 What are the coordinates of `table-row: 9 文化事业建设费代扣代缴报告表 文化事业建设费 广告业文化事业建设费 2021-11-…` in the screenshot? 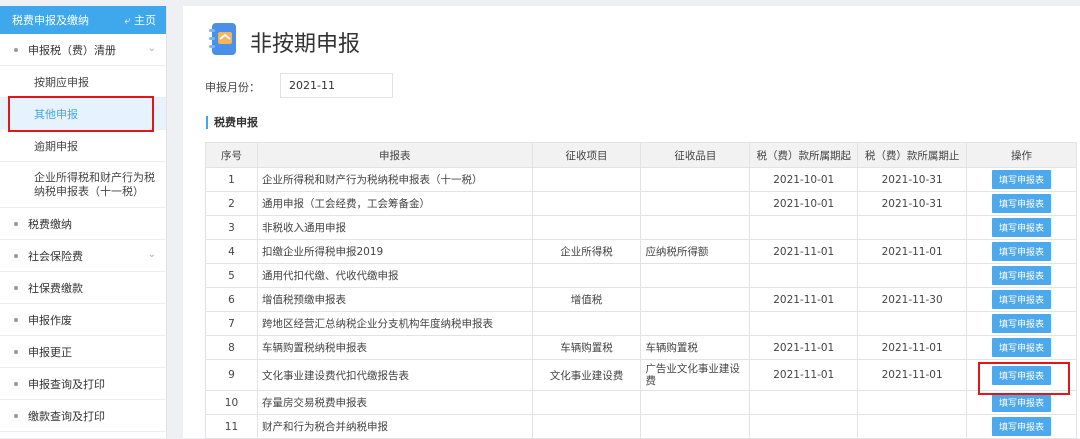 It's located at (641, 375).